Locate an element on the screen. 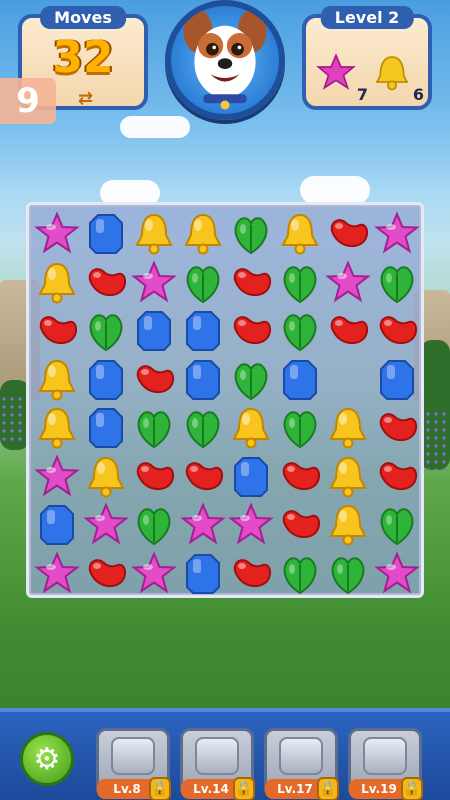 This screenshot has height=800, width=450. booster-fan: Lv.19 🔒 is located at coordinates (385, 764).